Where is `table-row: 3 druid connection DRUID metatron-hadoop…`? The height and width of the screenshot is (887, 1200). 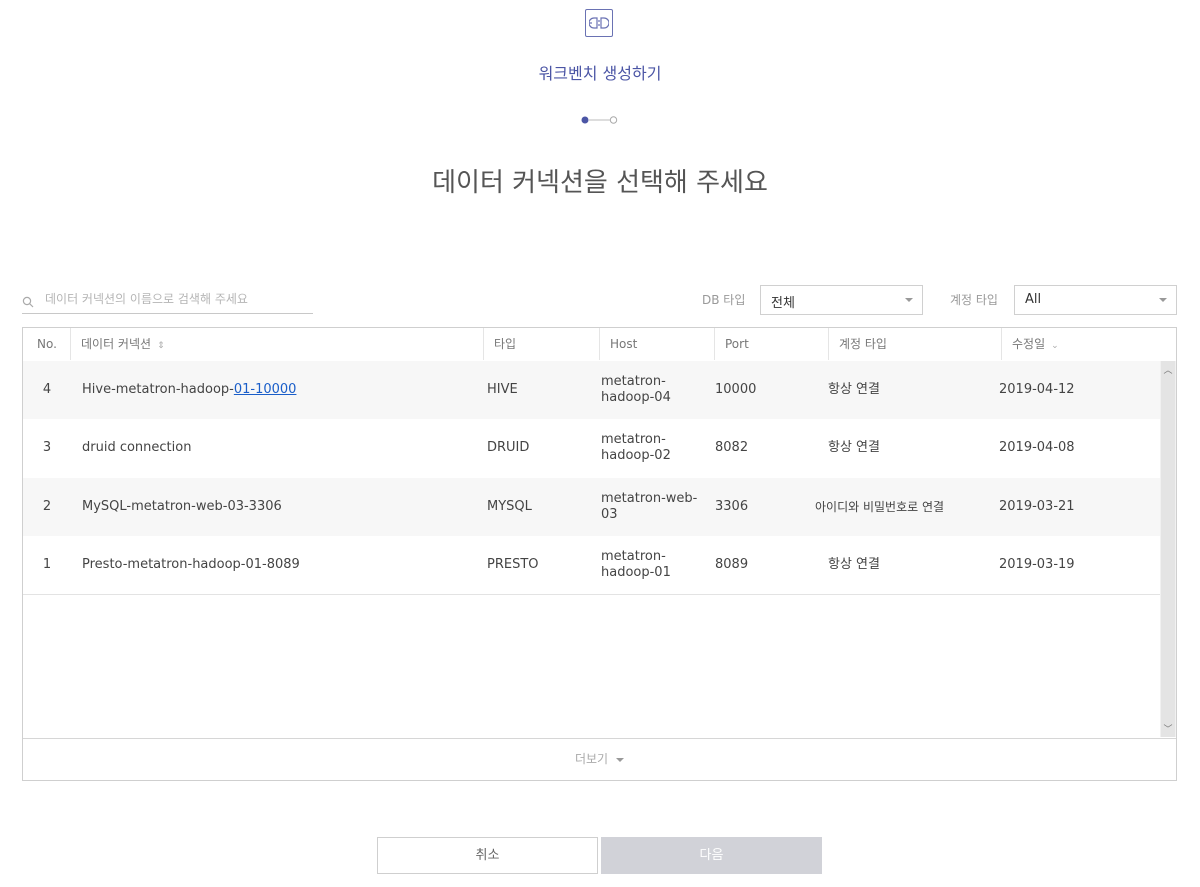
table-row: 3 druid connection DRUID metatron-hadoop… is located at coordinates (591, 448).